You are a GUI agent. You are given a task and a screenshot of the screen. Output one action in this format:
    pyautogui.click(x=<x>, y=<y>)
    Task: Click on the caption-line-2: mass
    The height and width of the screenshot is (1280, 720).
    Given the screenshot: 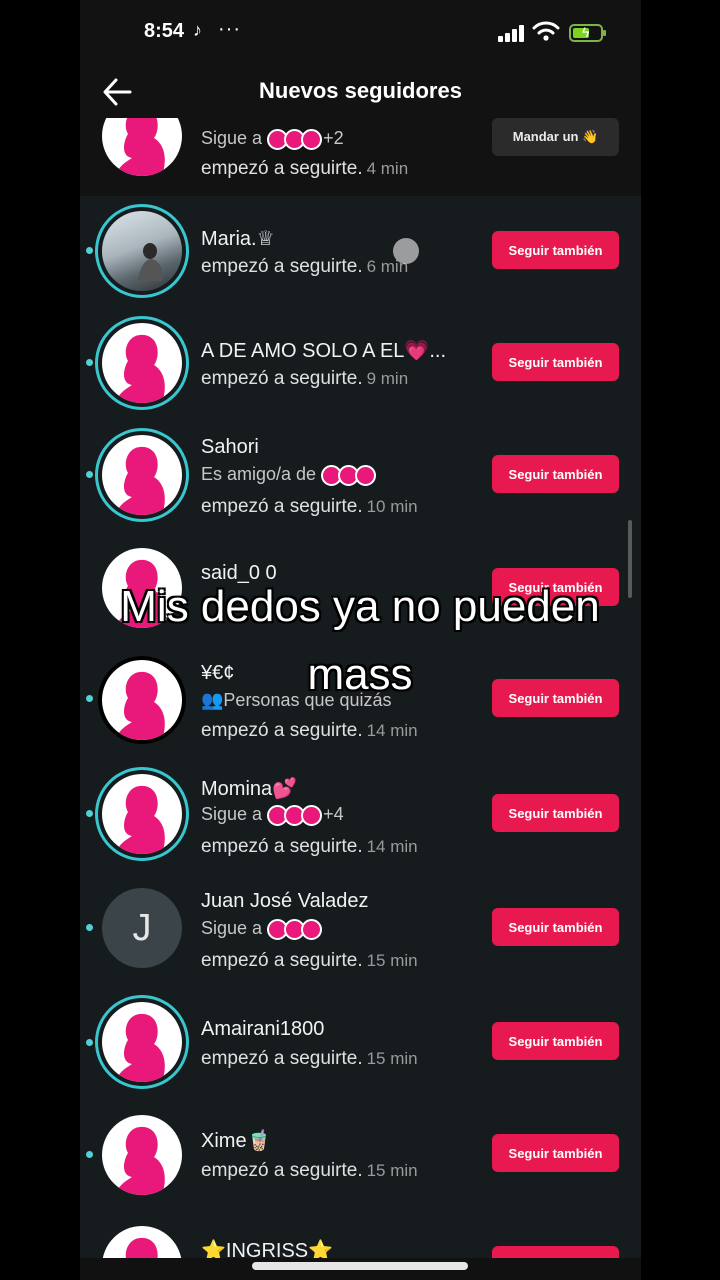 What is the action you would take?
    pyautogui.click(x=360, y=674)
    